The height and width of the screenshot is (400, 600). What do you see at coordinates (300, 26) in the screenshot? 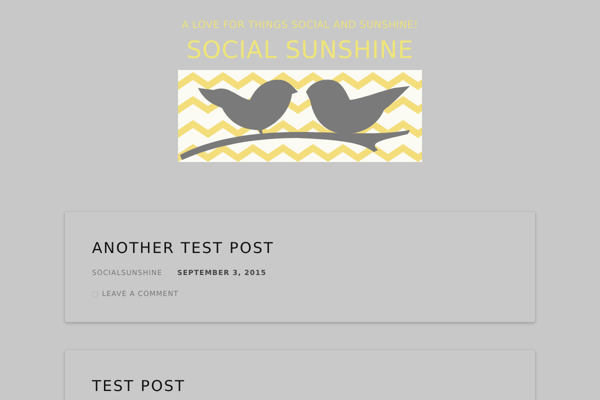
I see `site-tagline: A LOVE FOR THINGS SOCIAL AND SUNSHINE!` at bounding box center [300, 26].